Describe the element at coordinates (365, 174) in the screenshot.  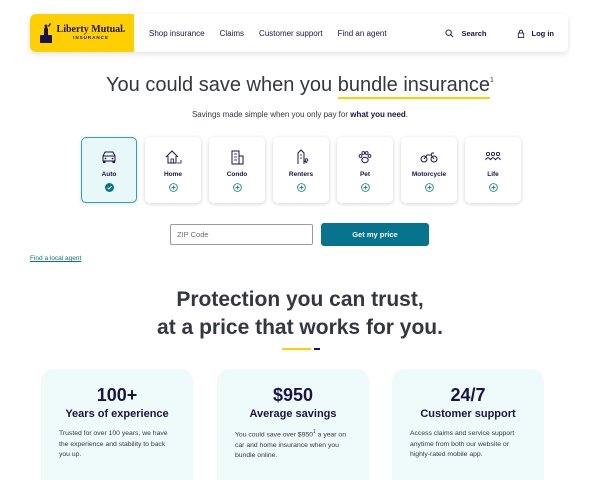
I see `product-label: Pet` at that location.